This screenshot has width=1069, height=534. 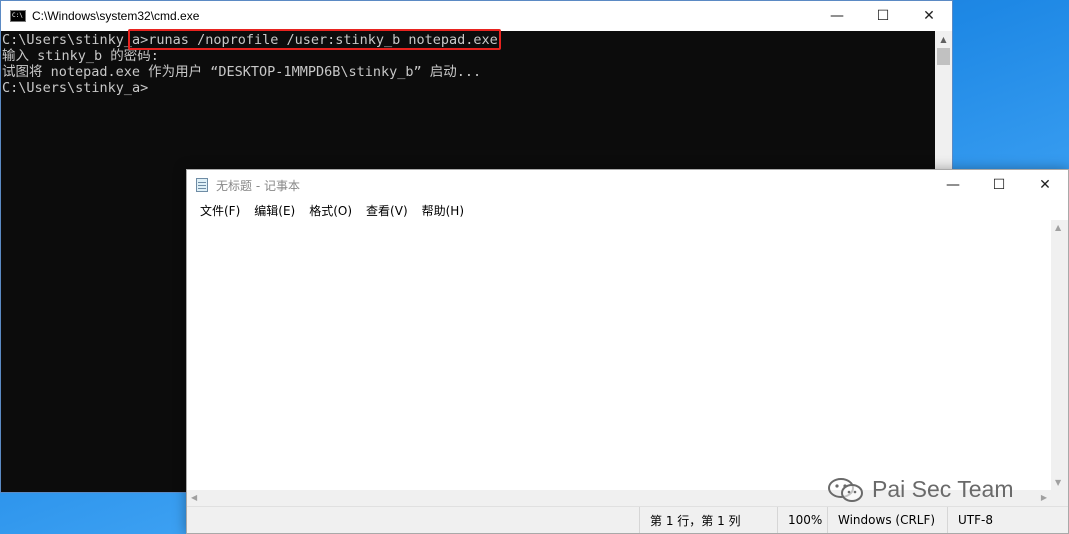 I want to click on console-line: 输入 stinky_b 的密码:, so click(x=80, y=56).